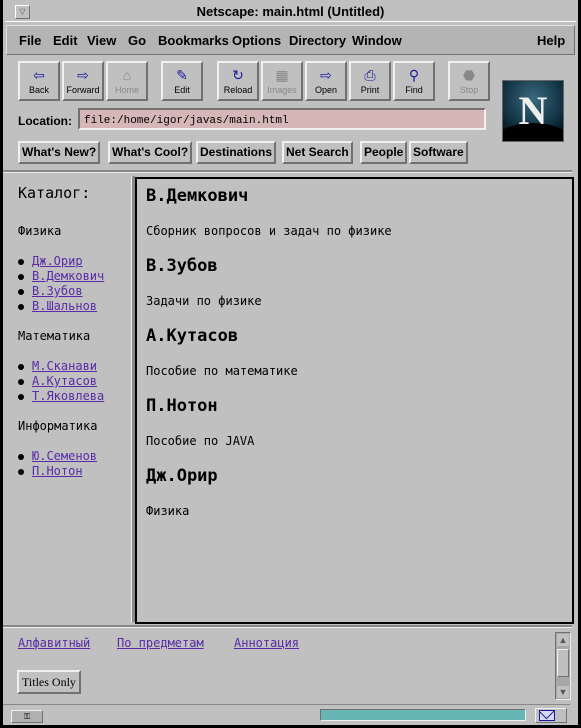 This screenshot has height=728, width=581. I want to click on find-button: ⚲ Find, so click(414, 81).